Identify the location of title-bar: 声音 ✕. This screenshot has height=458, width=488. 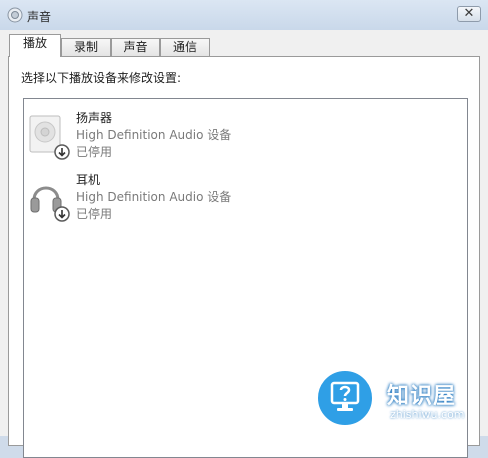
(244, 15).